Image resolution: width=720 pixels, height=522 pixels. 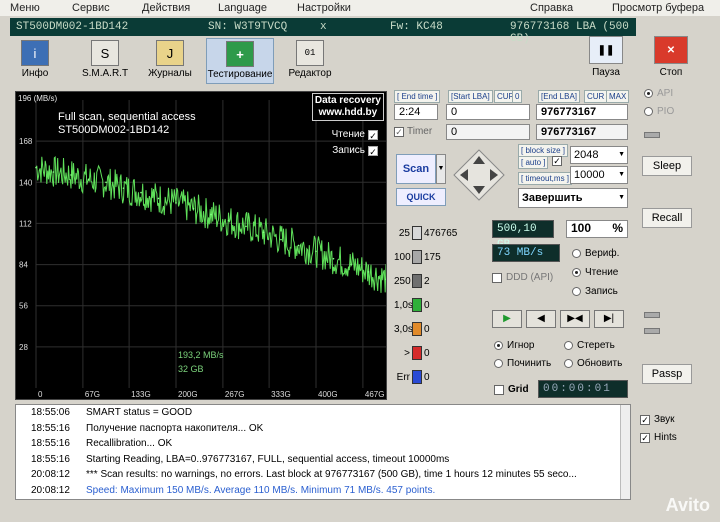 What do you see at coordinates (595, 291) in the screenshot?
I see `write-radio: Запись` at bounding box center [595, 291].